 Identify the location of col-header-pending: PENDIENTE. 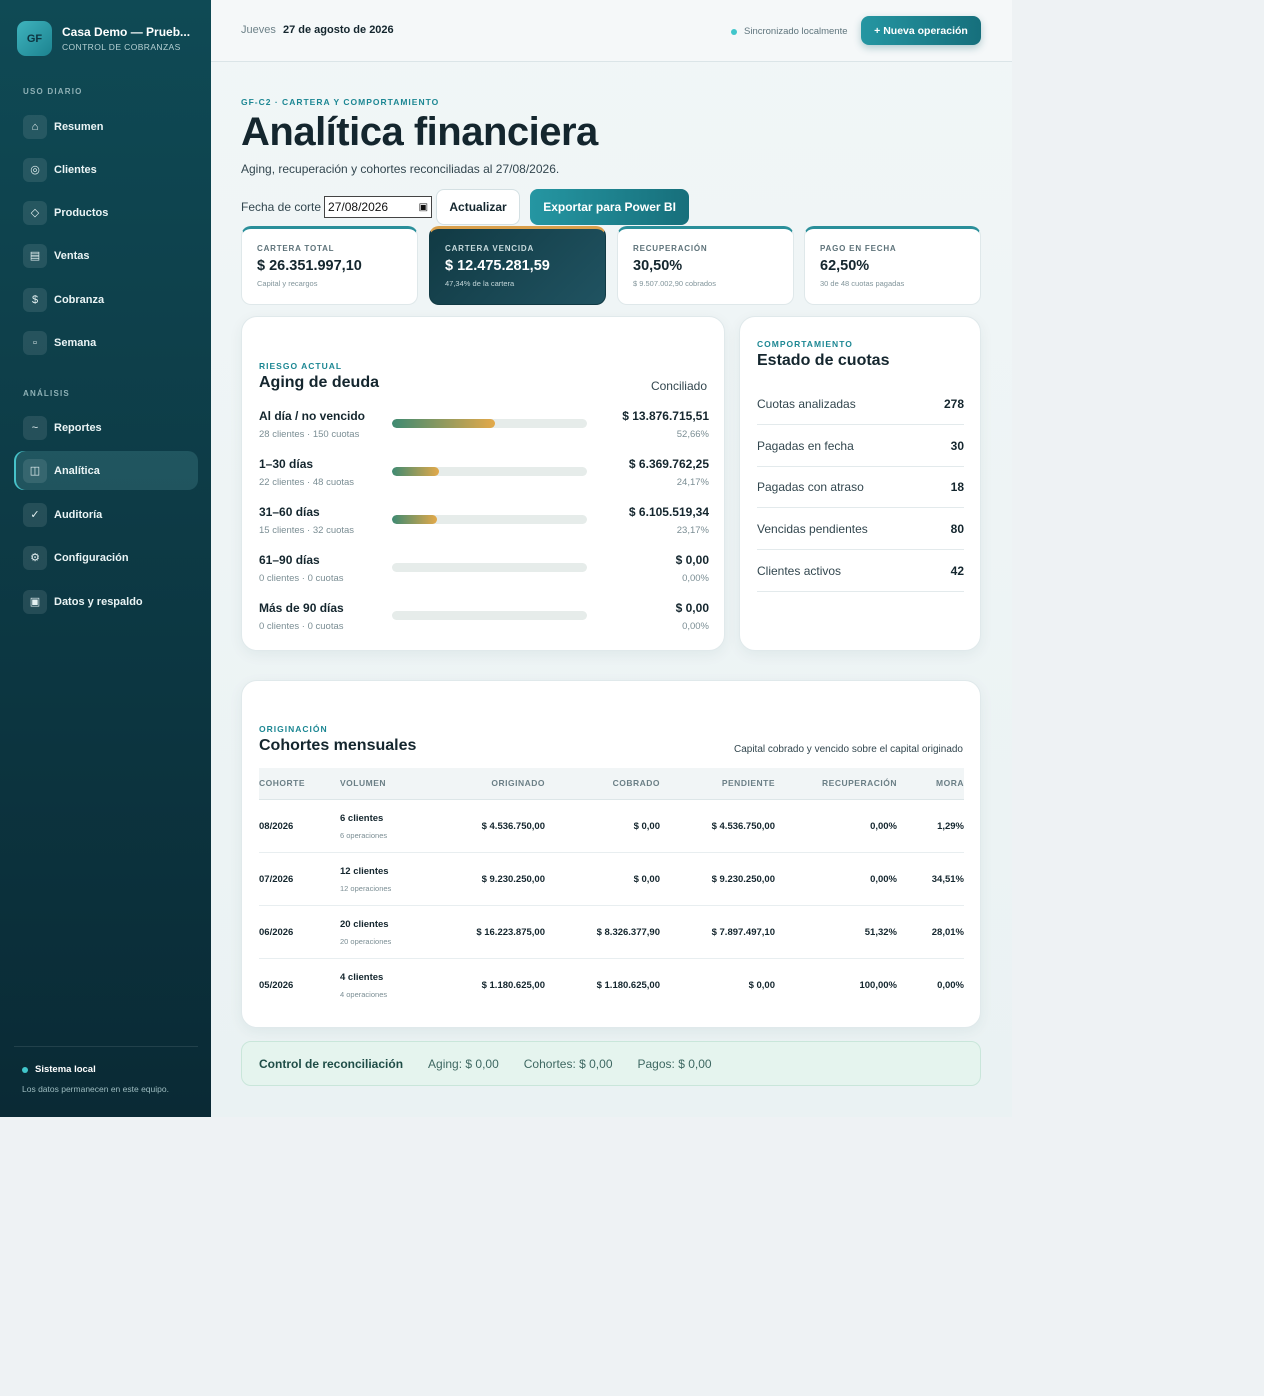
(732, 783).